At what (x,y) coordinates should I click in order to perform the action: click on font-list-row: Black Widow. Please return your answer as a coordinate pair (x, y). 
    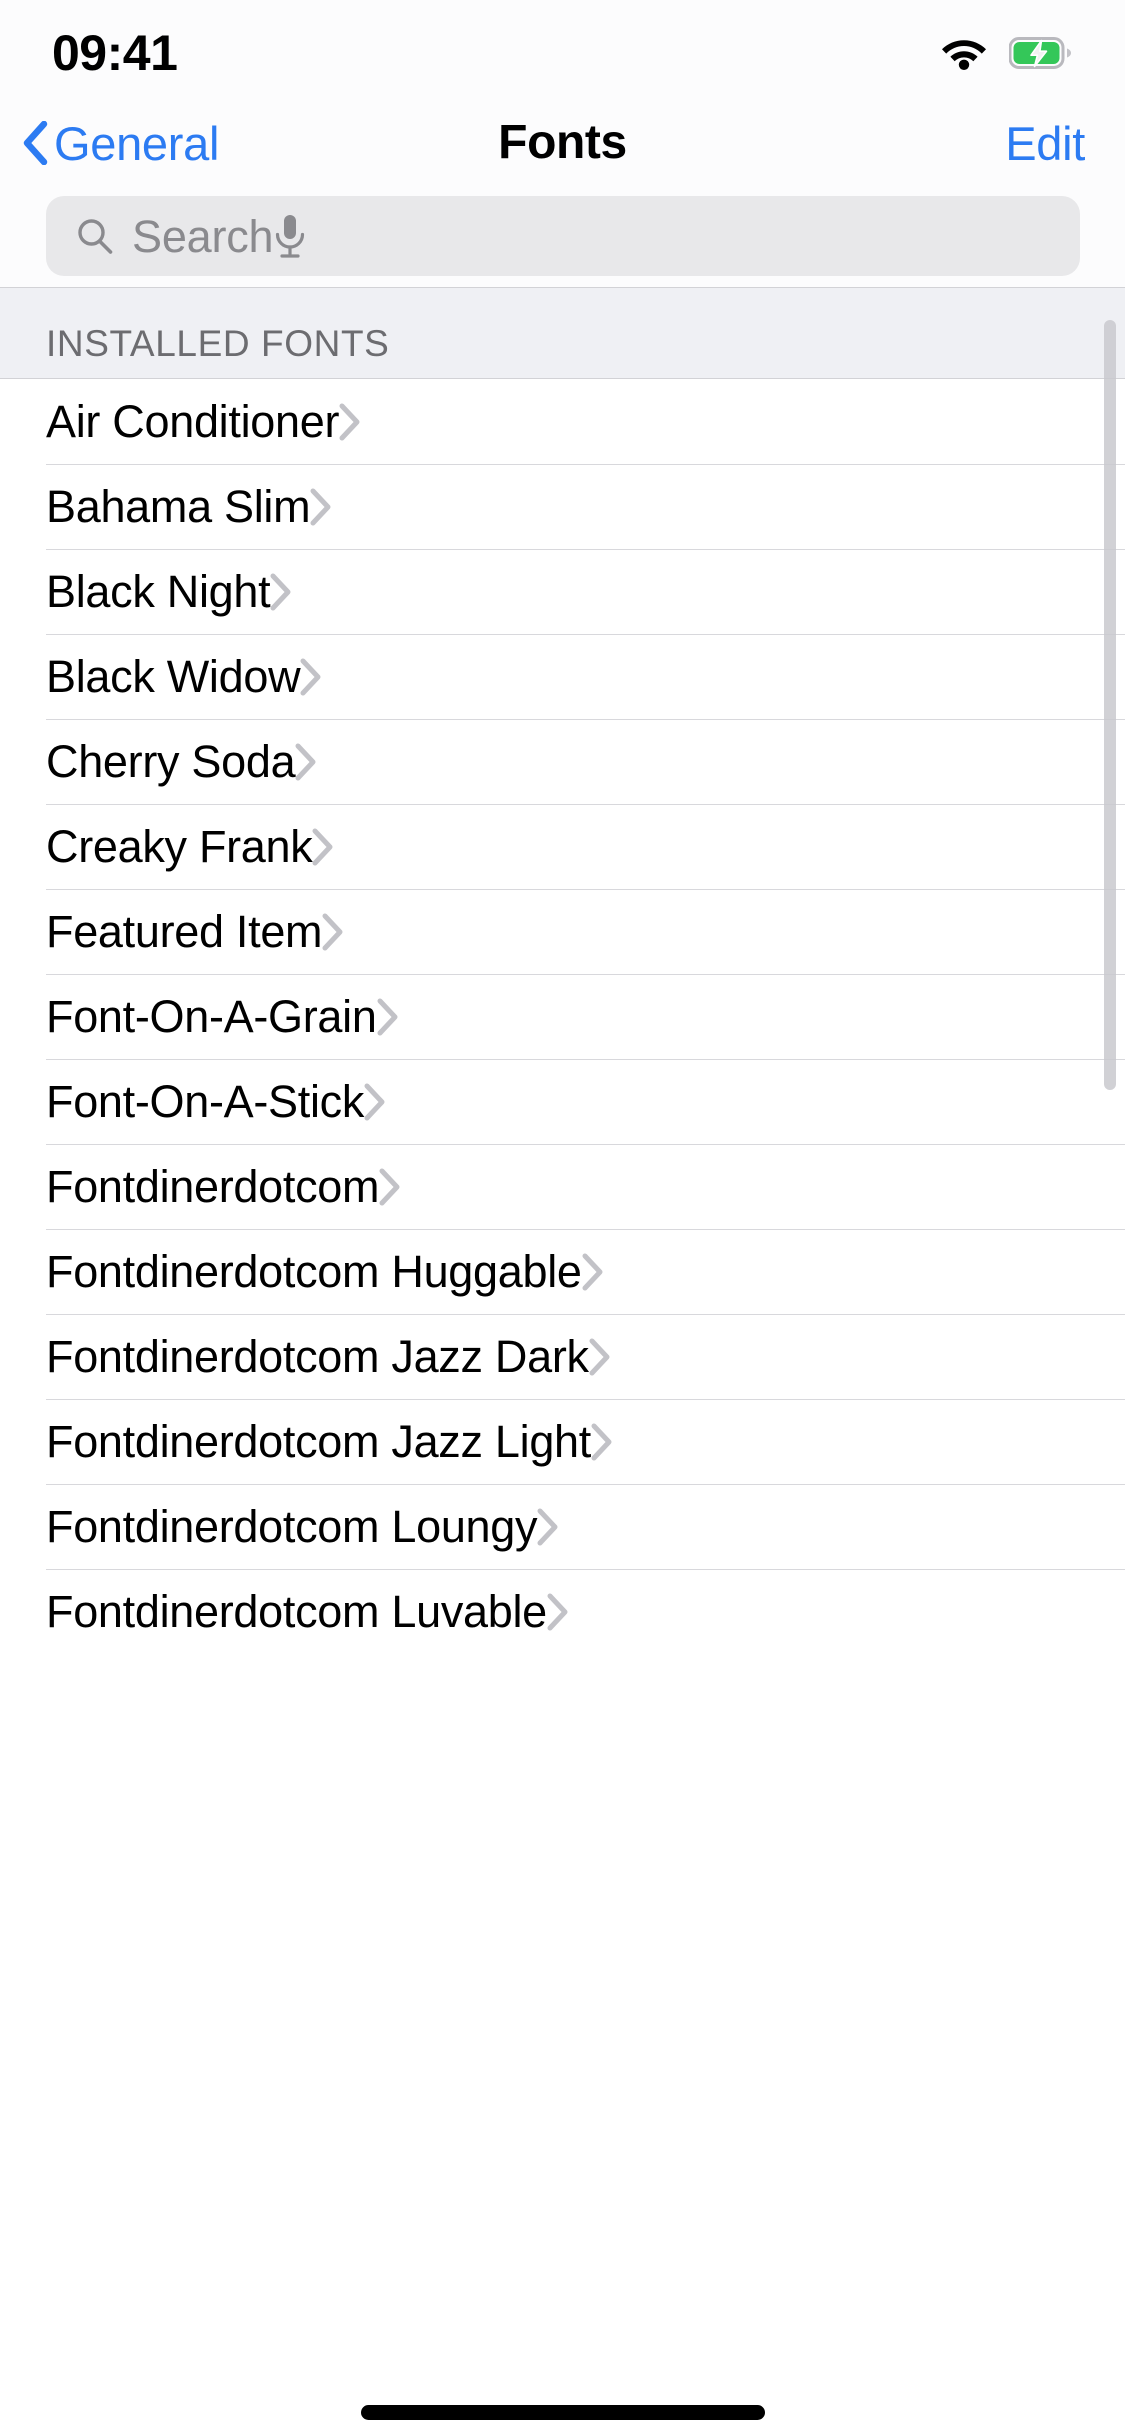
    Looking at the image, I should click on (562, 676).